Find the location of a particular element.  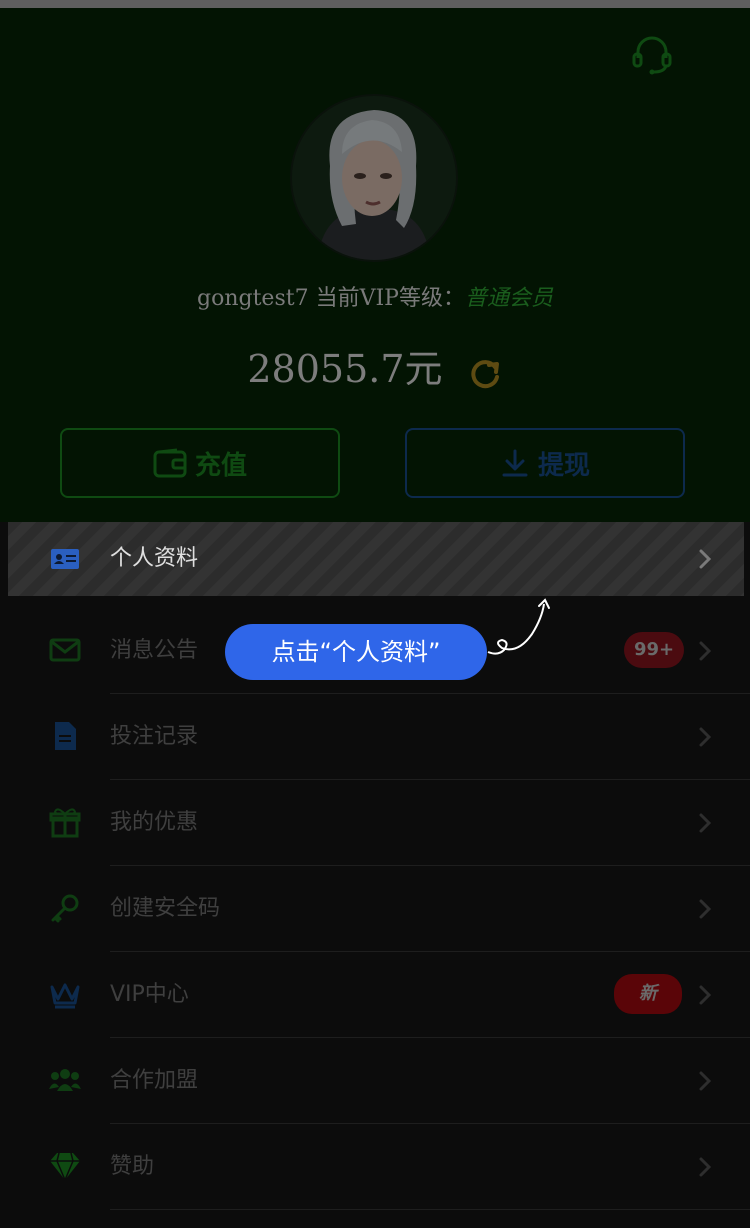

menu-item-label: 投注记录 is located at coordinates (154, 736).